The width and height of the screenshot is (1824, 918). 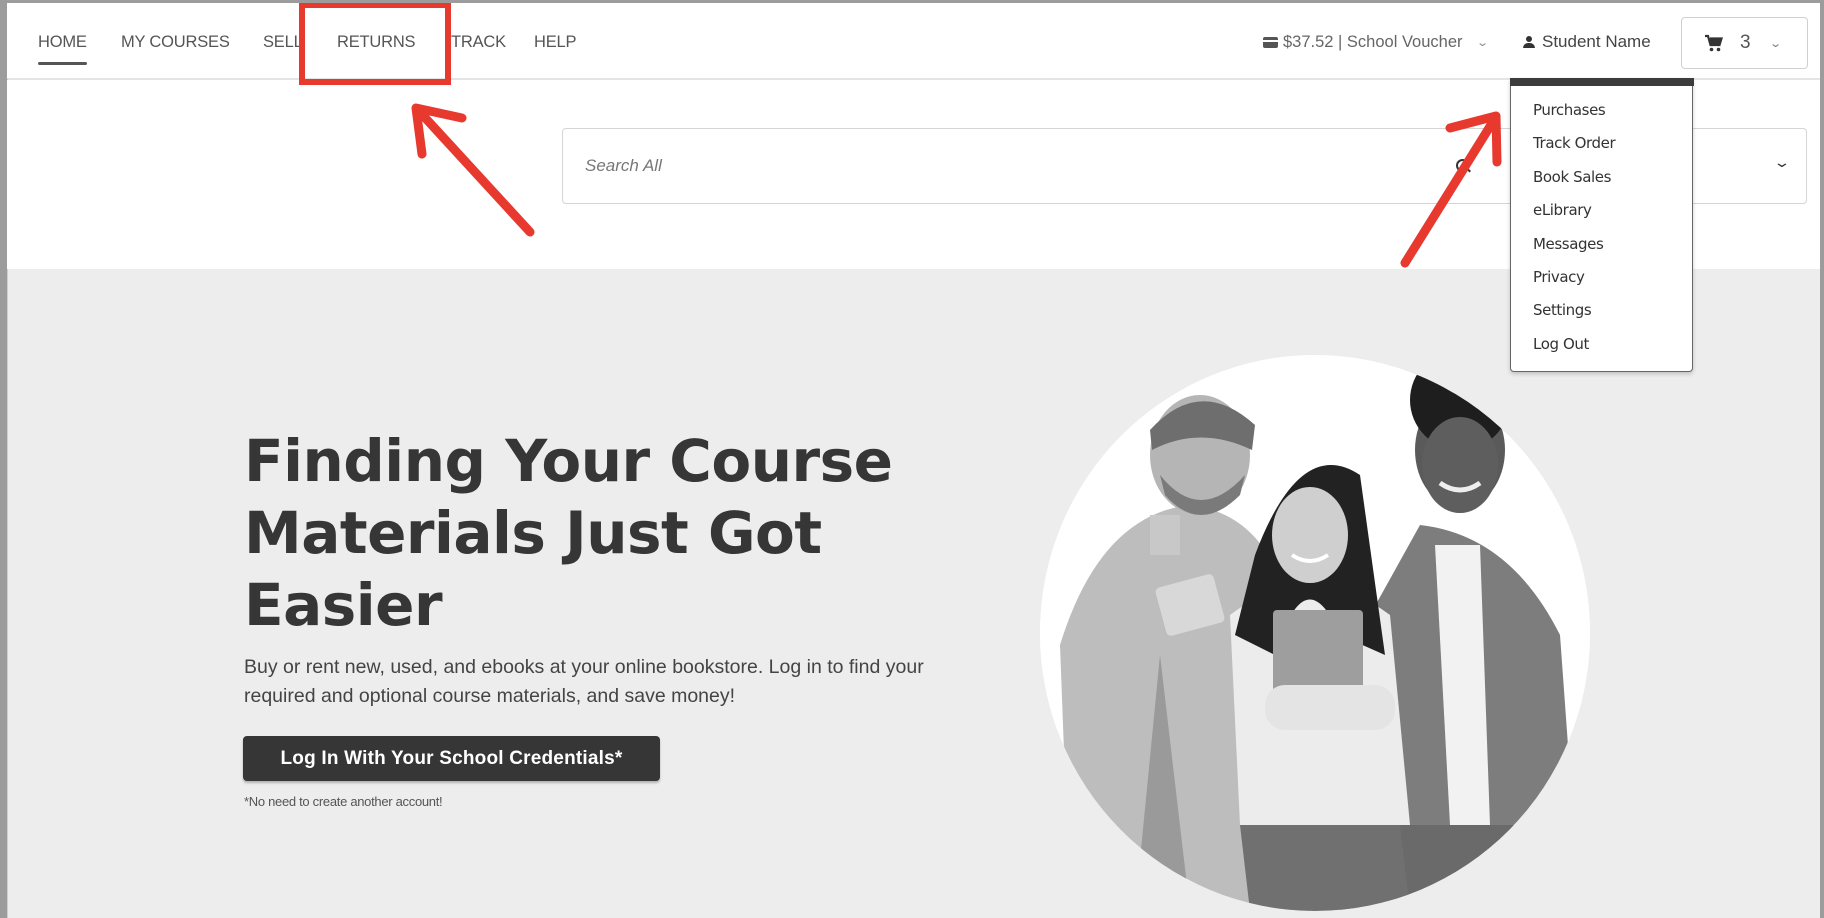 What do you see at coordinates (1612, 182) in the screenshot?
I see `menu-item-book-sales: Book Sales` at bounding box center [1612, 182].